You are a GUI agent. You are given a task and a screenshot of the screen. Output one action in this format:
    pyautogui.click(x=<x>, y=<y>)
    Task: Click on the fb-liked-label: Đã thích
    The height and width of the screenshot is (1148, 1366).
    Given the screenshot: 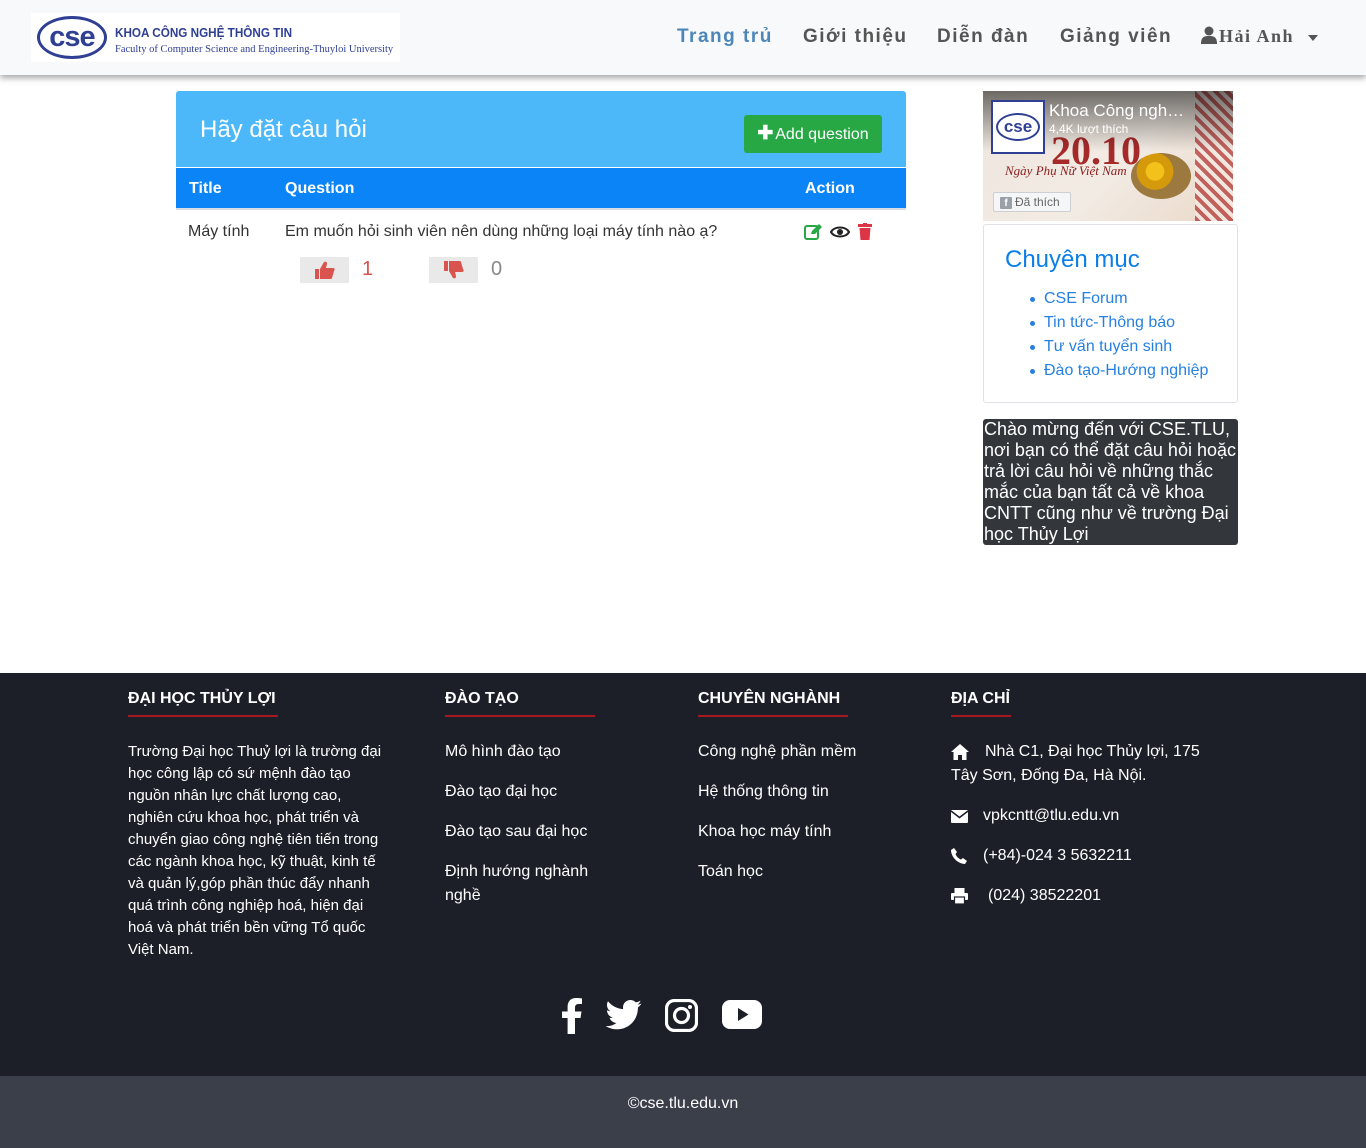 What is the action you would take?
    pyautogui.click(x=1037, y=202)
    